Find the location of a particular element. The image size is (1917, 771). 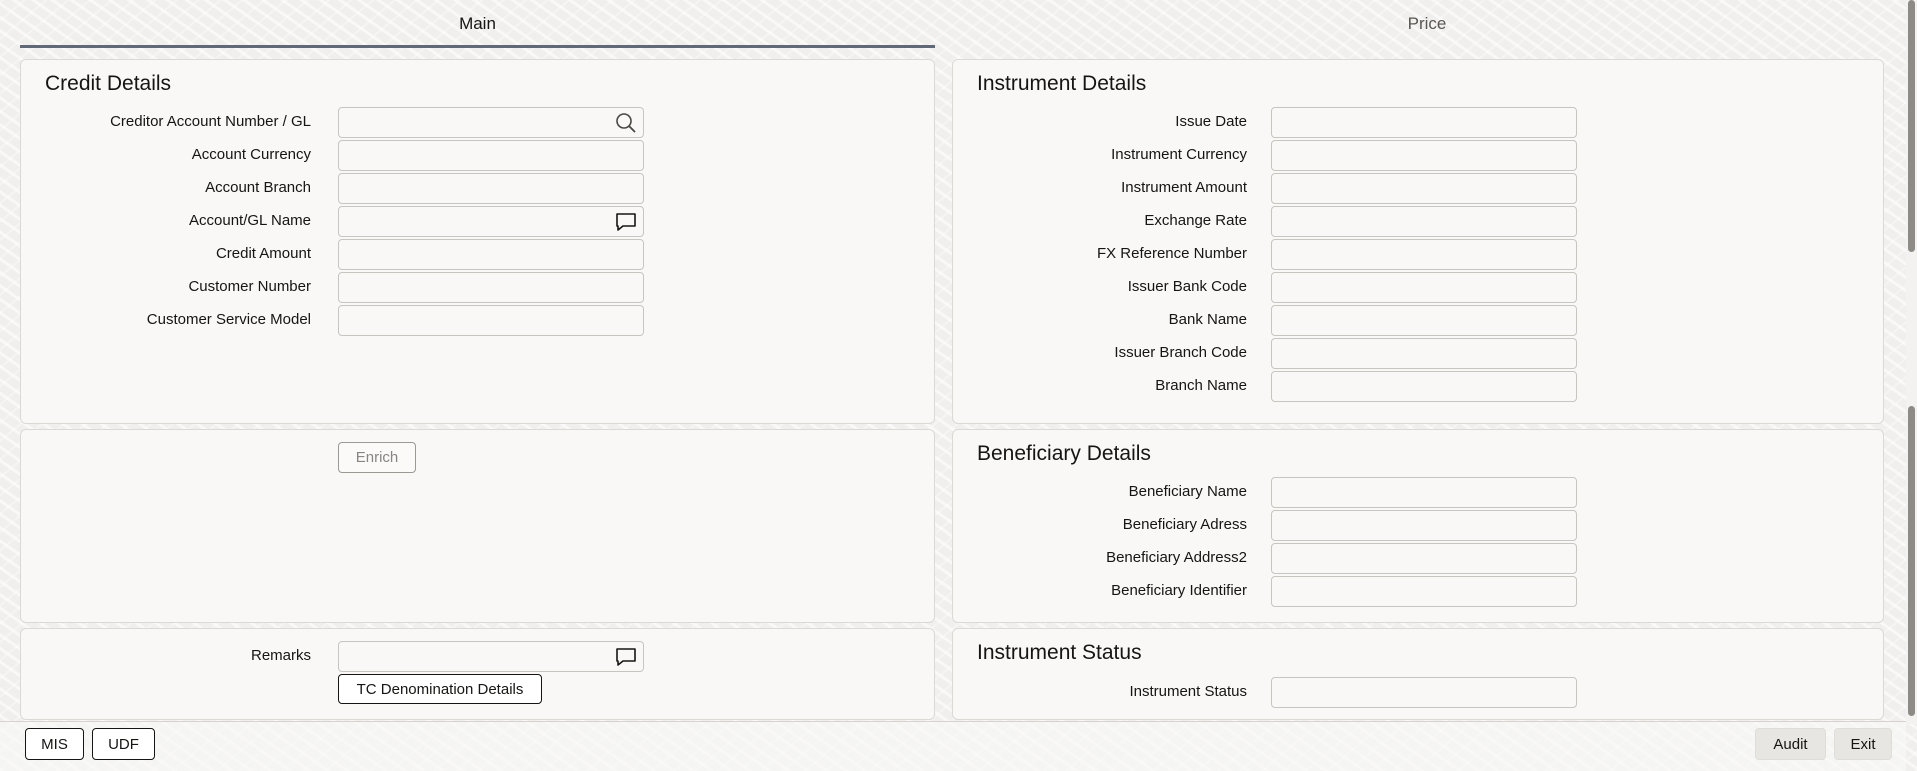

fx-reference-number-row: FX Reference Number is located at coordinates (1418, 254).